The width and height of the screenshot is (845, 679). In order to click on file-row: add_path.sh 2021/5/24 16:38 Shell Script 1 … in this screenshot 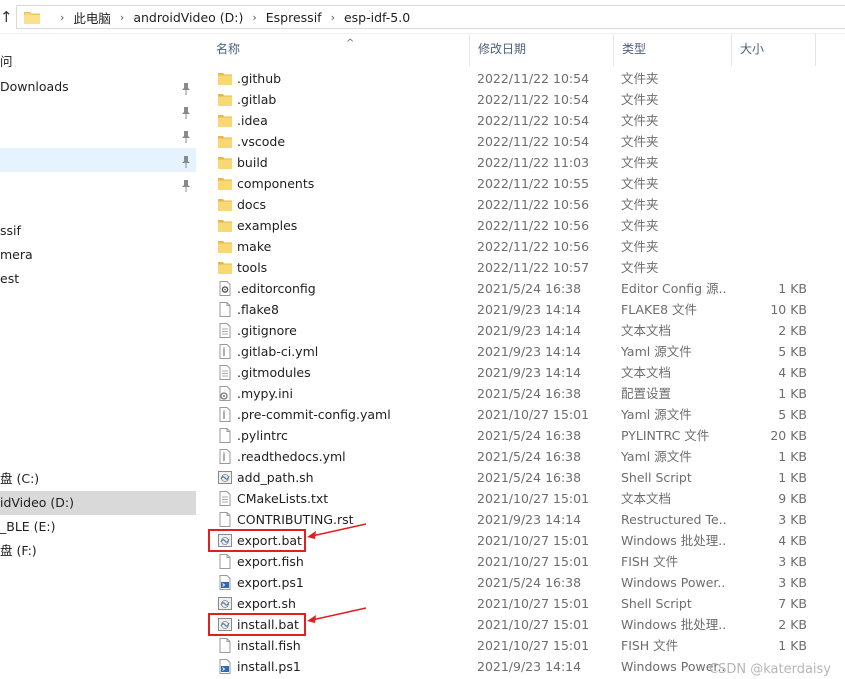, I will do `click(520, 477)`.